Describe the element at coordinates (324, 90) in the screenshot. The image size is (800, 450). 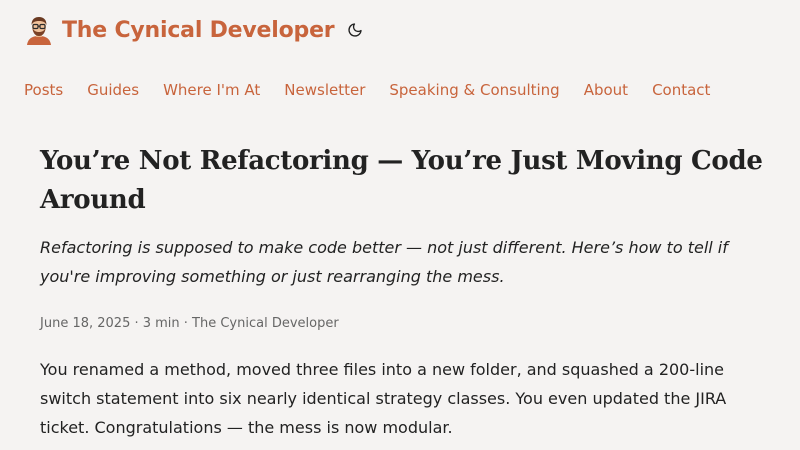
I see `nav-item-newsletter: Newsletter` at that location.